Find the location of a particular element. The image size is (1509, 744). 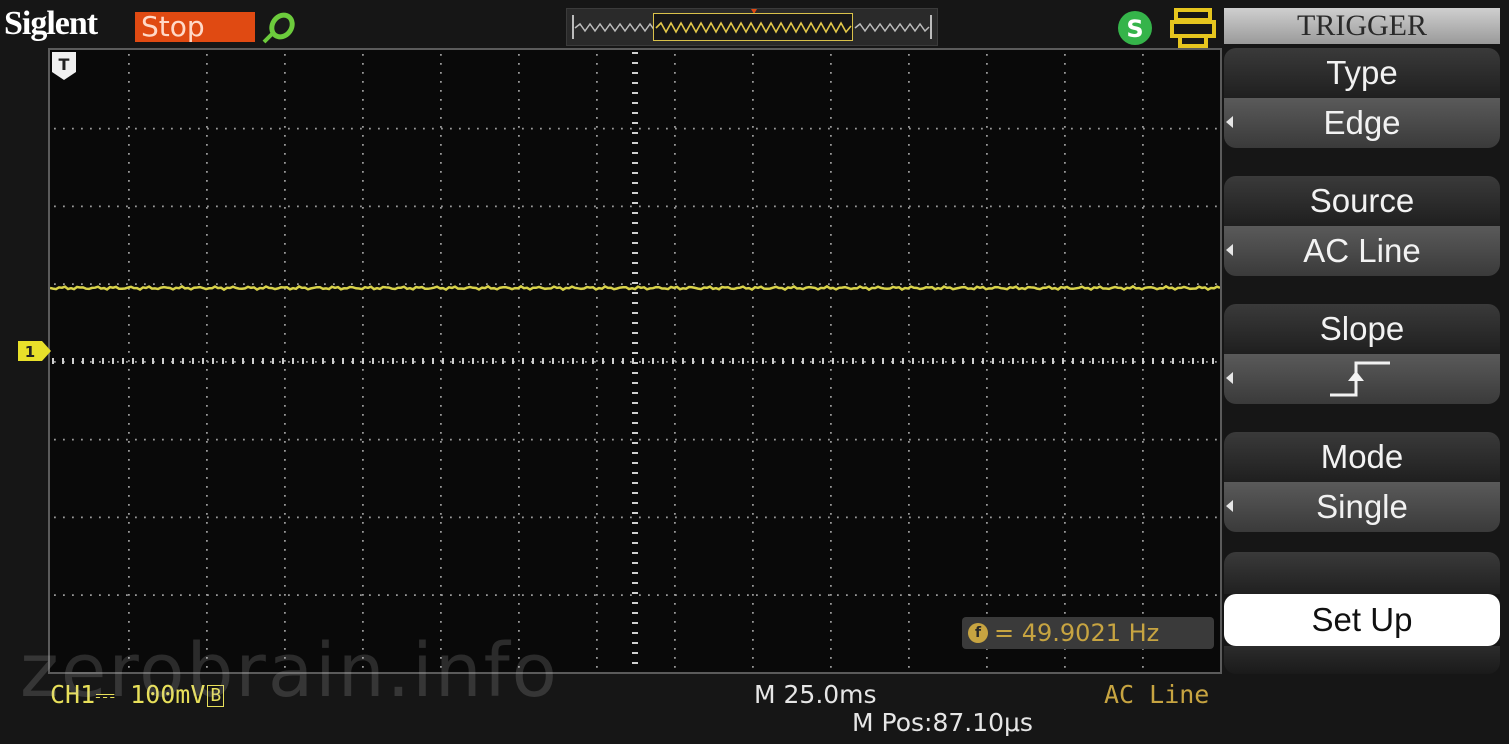

menu-item-source: Source AC Line is located at coordinates (1362, 226).